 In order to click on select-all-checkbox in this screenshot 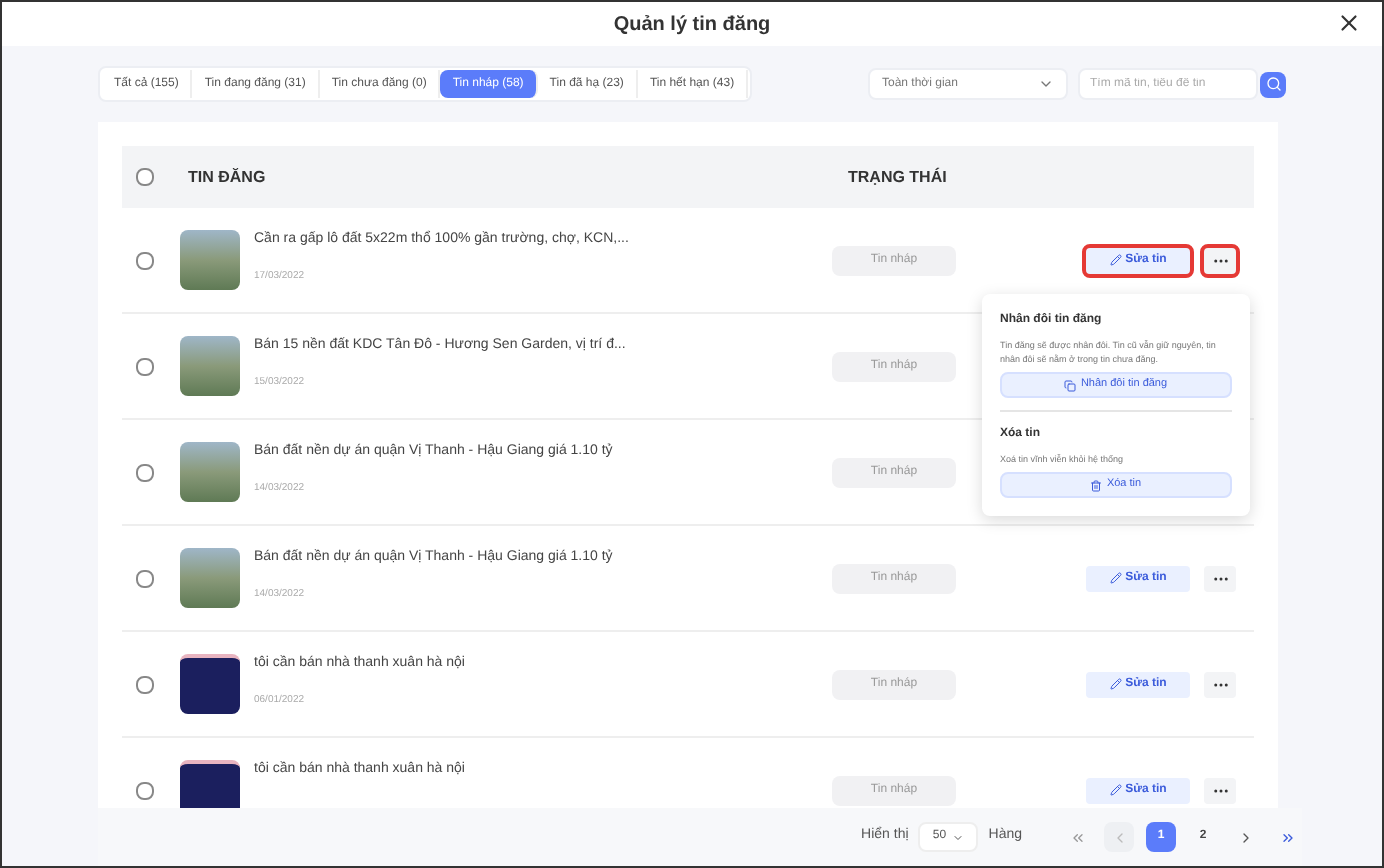, I will do `click(145, 177)`.